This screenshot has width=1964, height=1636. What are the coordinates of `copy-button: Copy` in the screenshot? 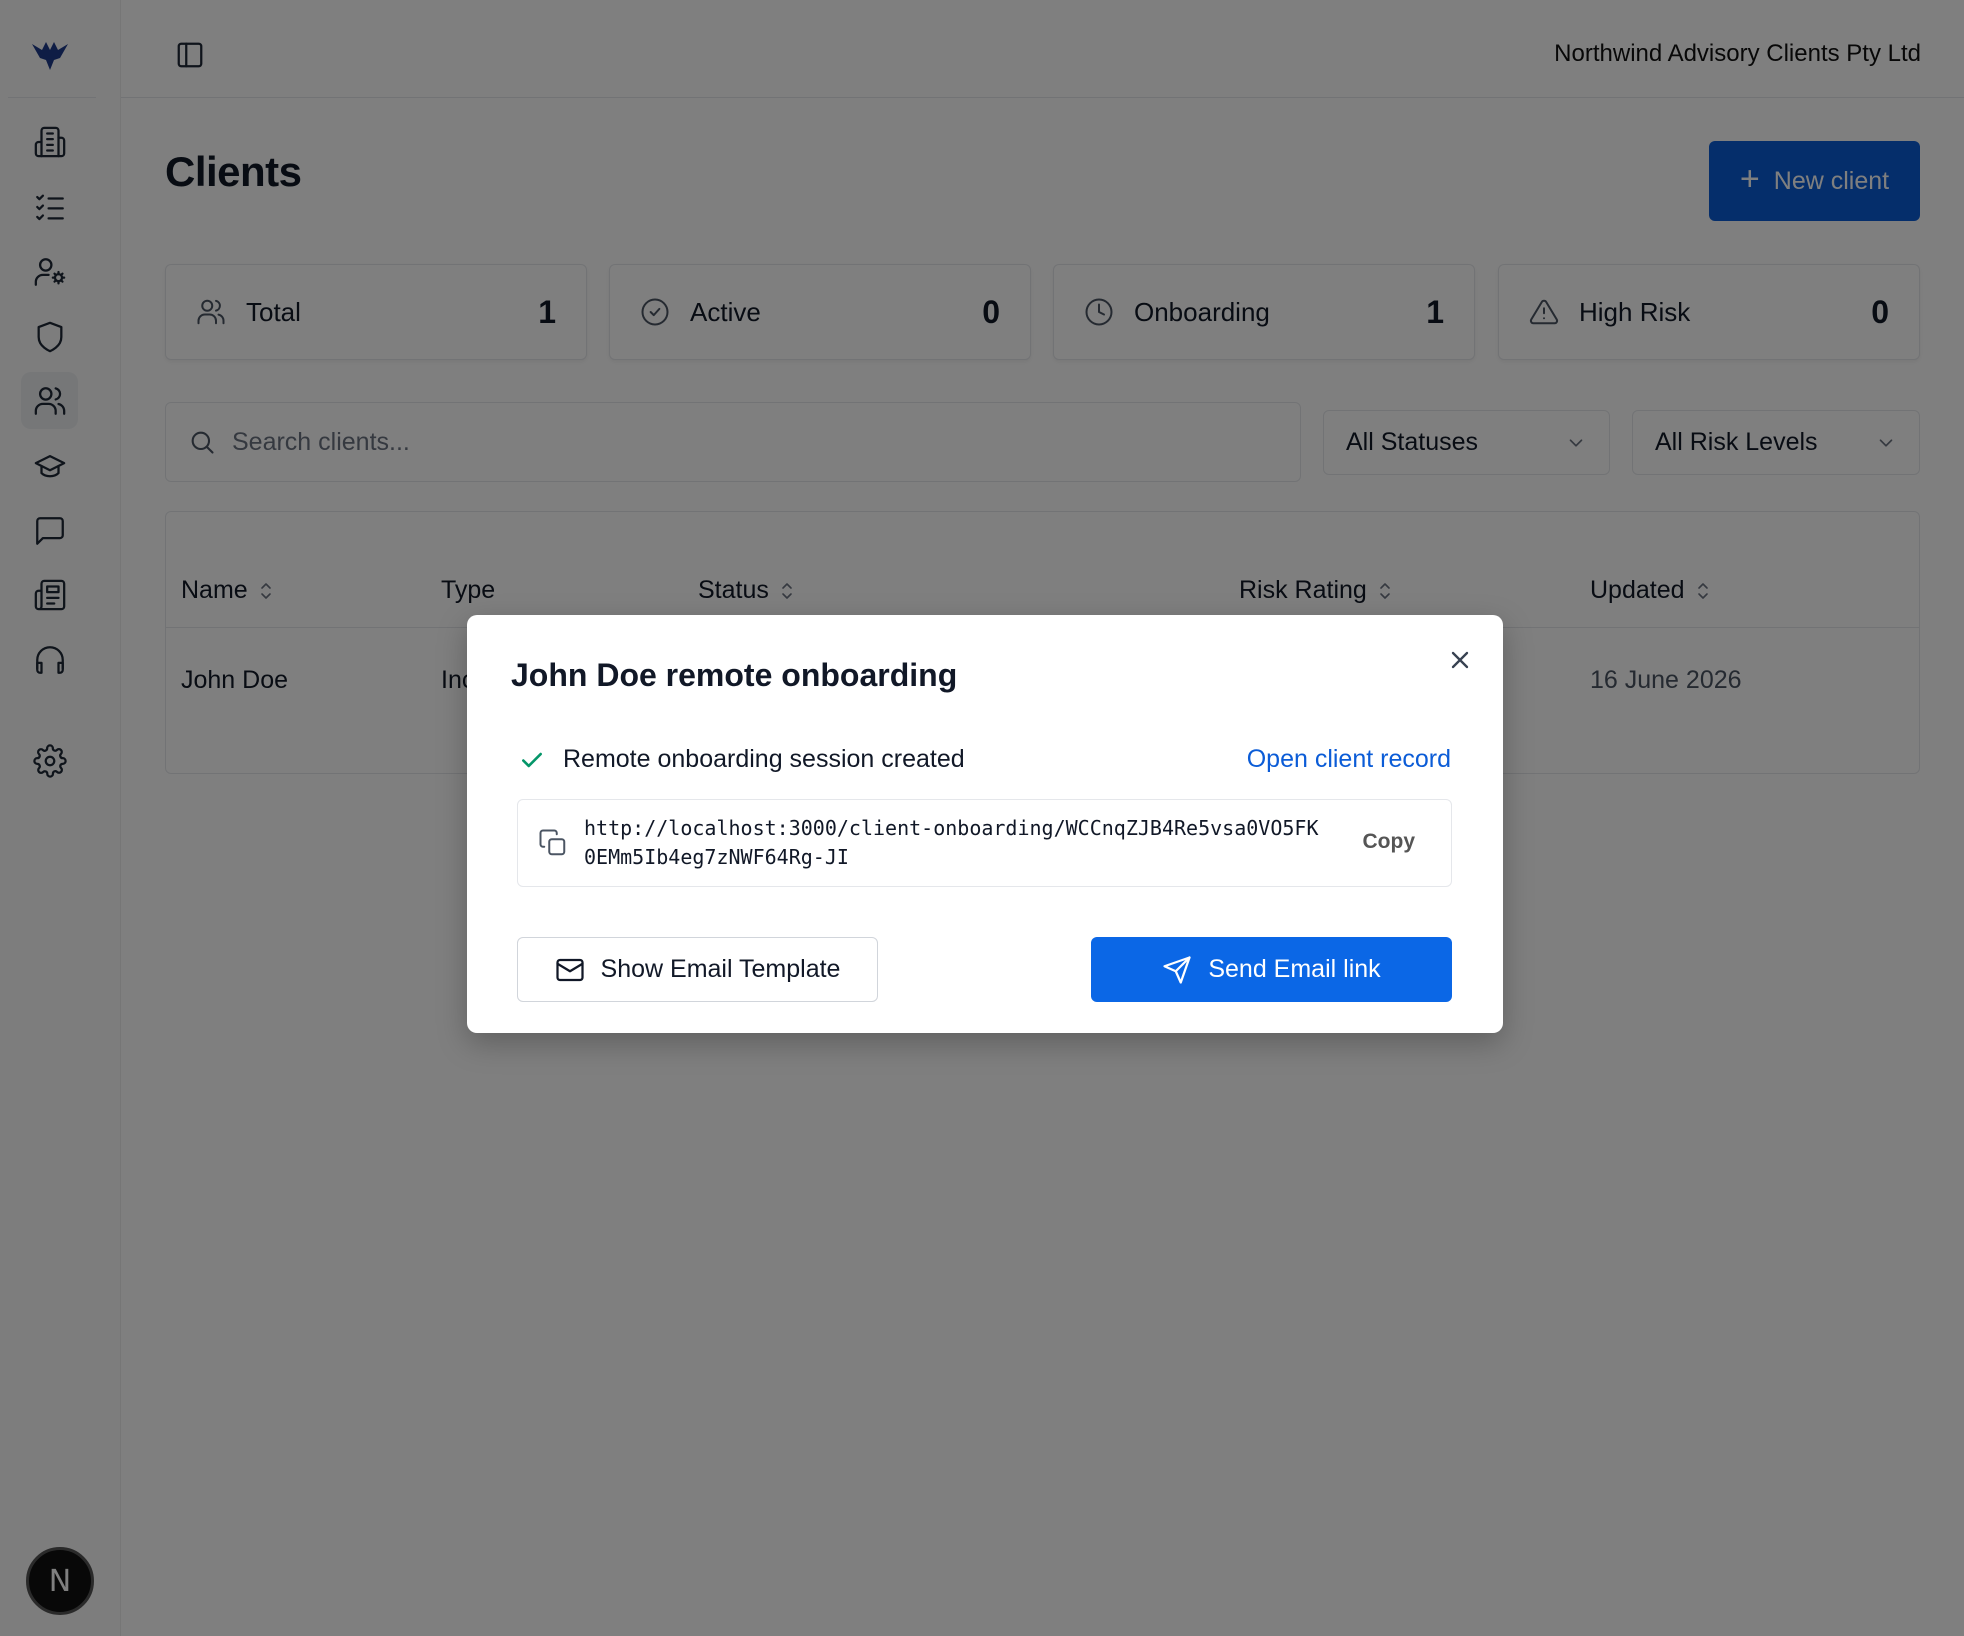 It's located at (1389, 842).